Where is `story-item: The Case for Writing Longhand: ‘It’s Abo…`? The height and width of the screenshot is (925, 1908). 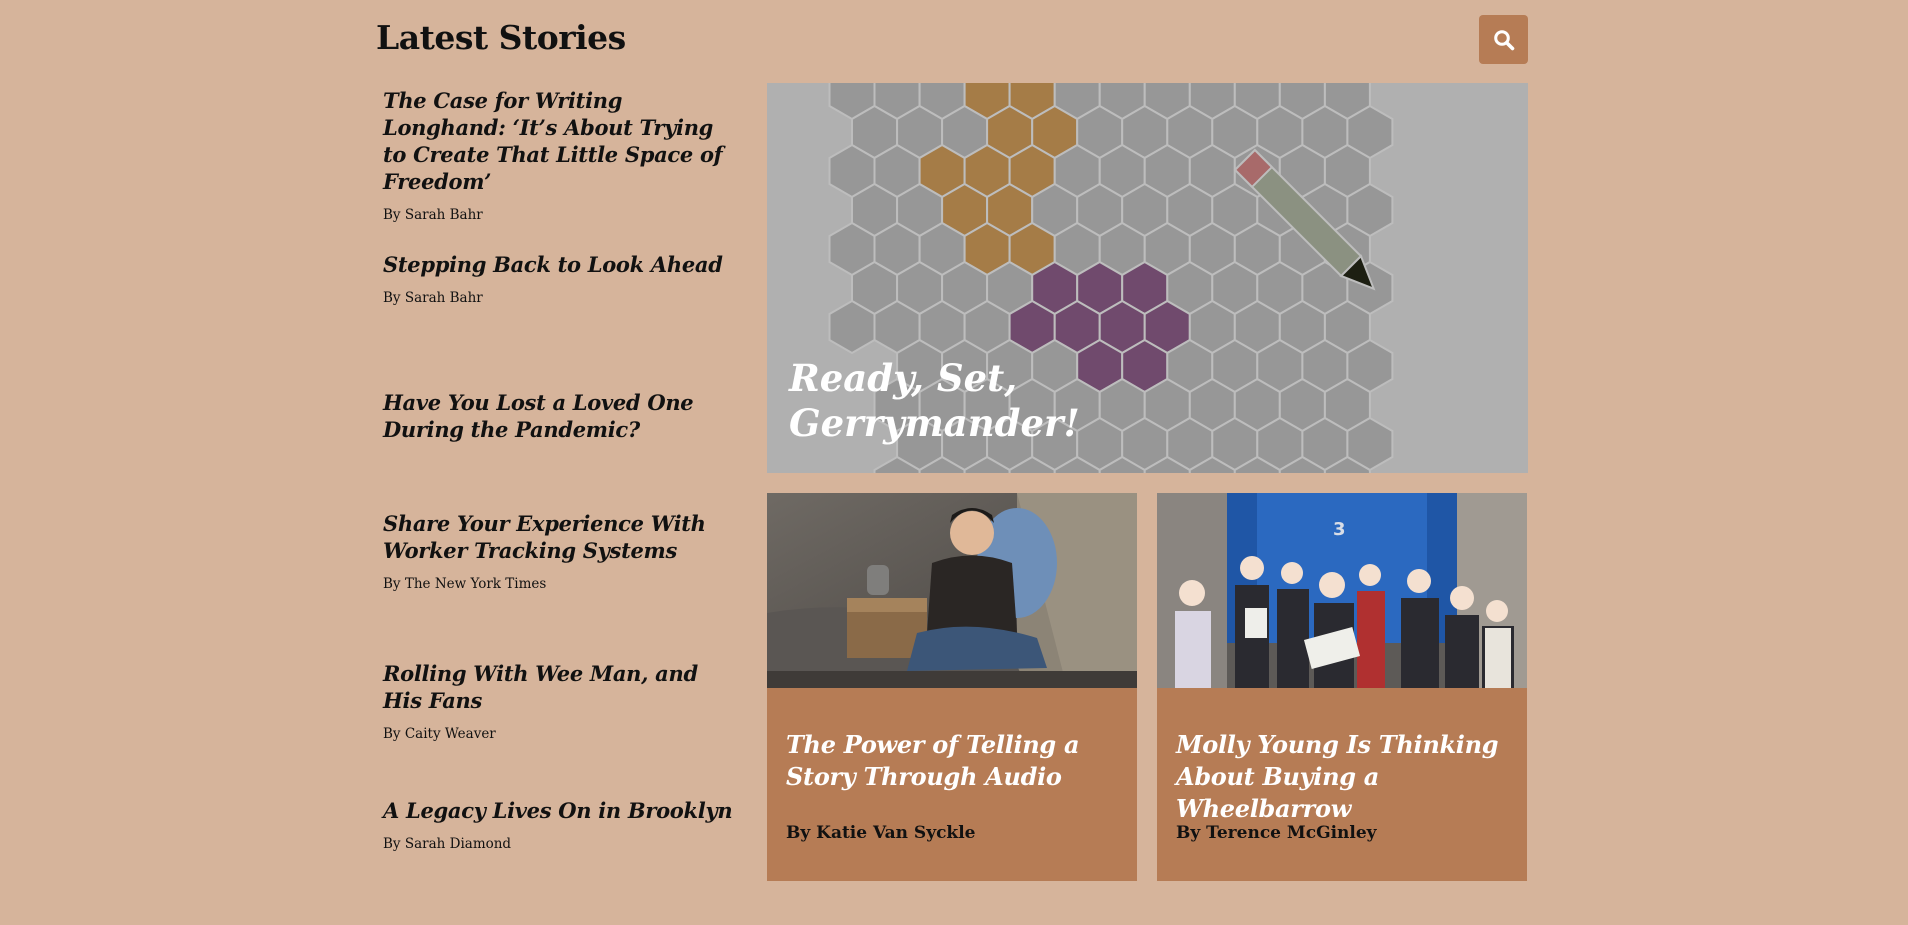
story-item: The Case for Writing Longhand: ‘It’s Abo… is located at coordinates (558, 155).